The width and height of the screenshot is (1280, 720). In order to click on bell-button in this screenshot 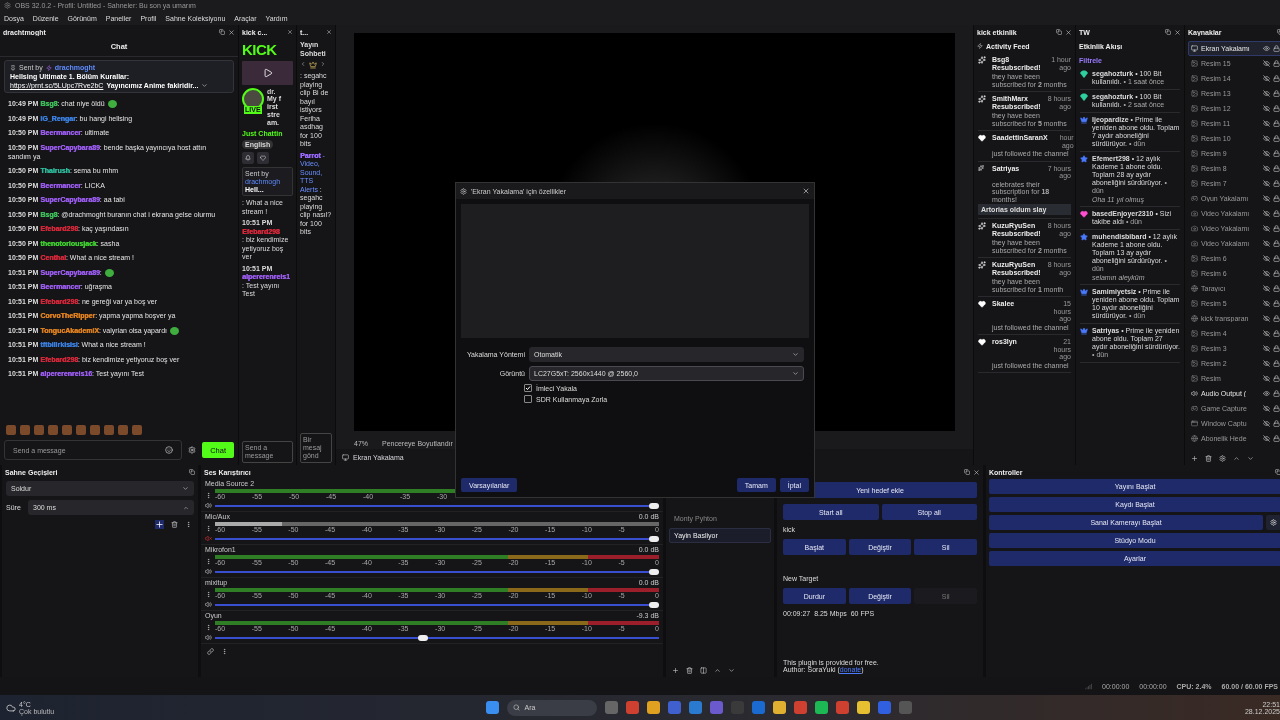, I will do `click(248, 158)`.